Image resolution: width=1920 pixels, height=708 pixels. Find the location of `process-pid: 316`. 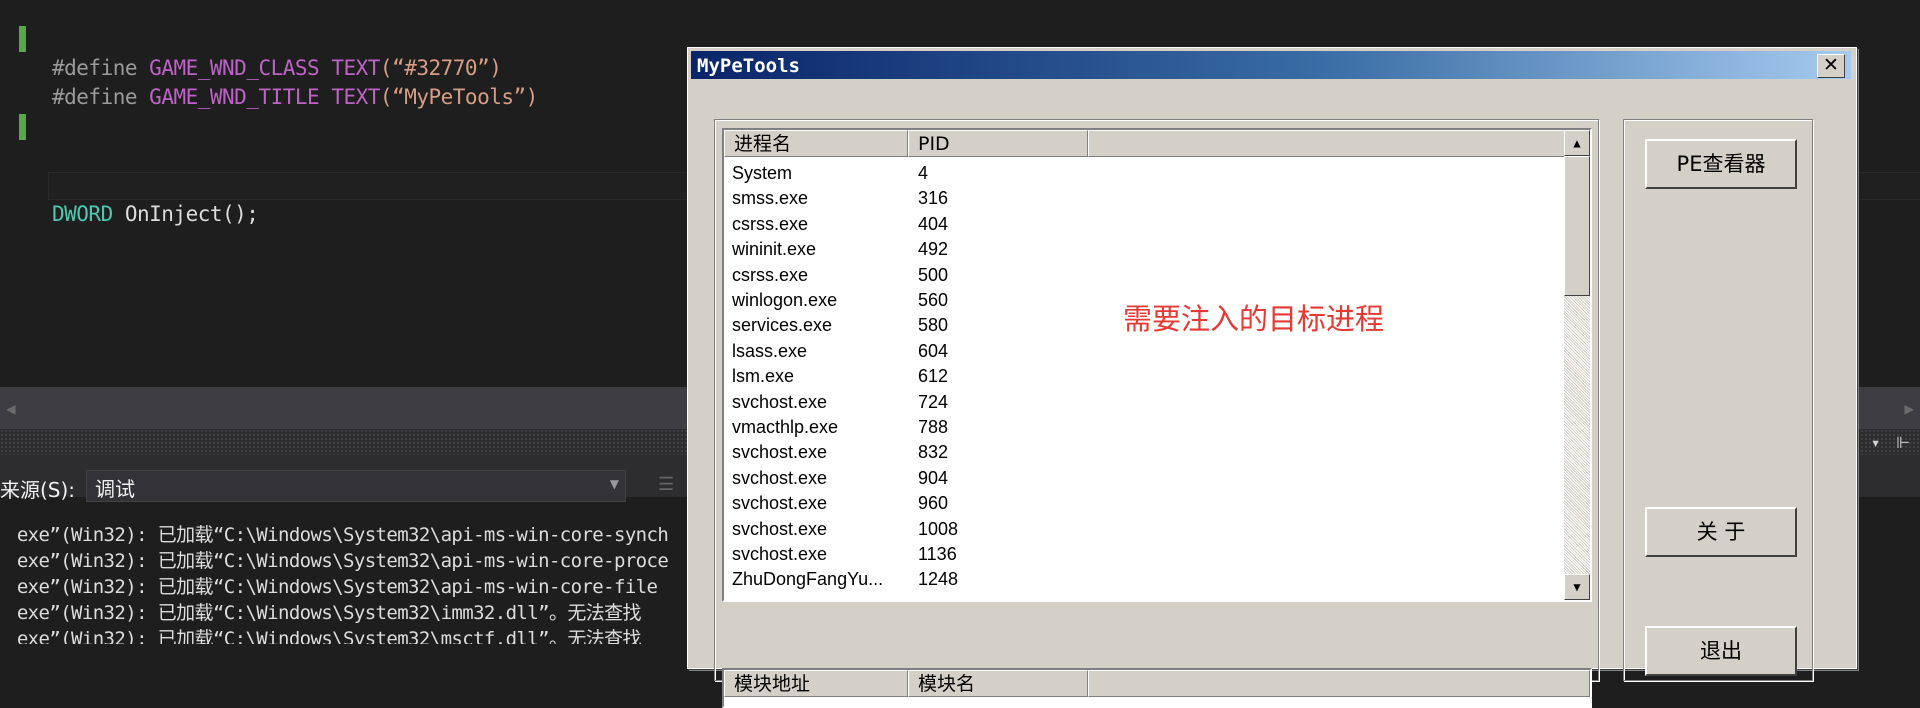

process-pid: 316 is located at coordinates (933, 198).